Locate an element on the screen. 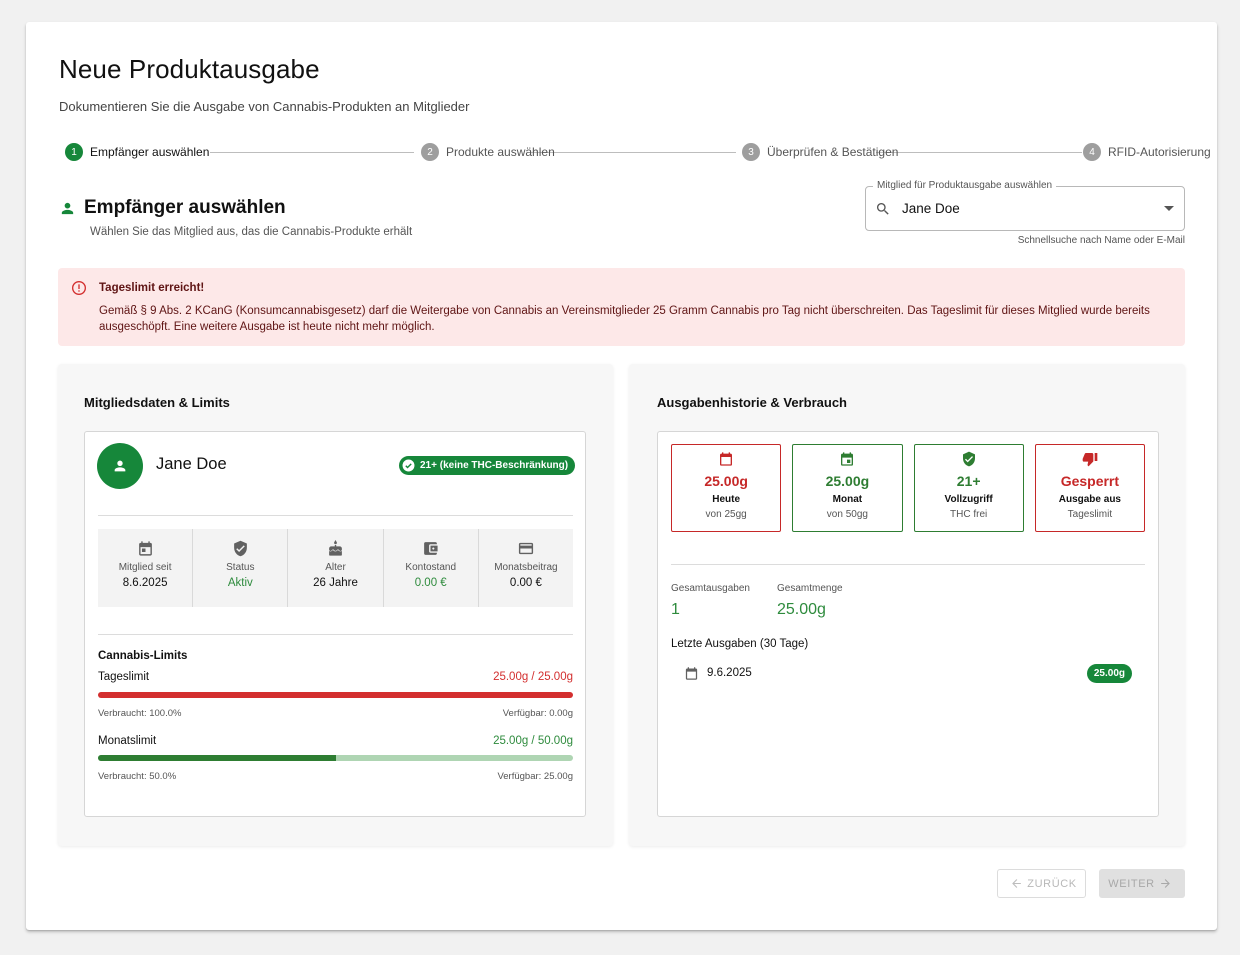 The width and height of the screenshot is (1240, 955). stat-label: Status is located at coordinates (240, 567).